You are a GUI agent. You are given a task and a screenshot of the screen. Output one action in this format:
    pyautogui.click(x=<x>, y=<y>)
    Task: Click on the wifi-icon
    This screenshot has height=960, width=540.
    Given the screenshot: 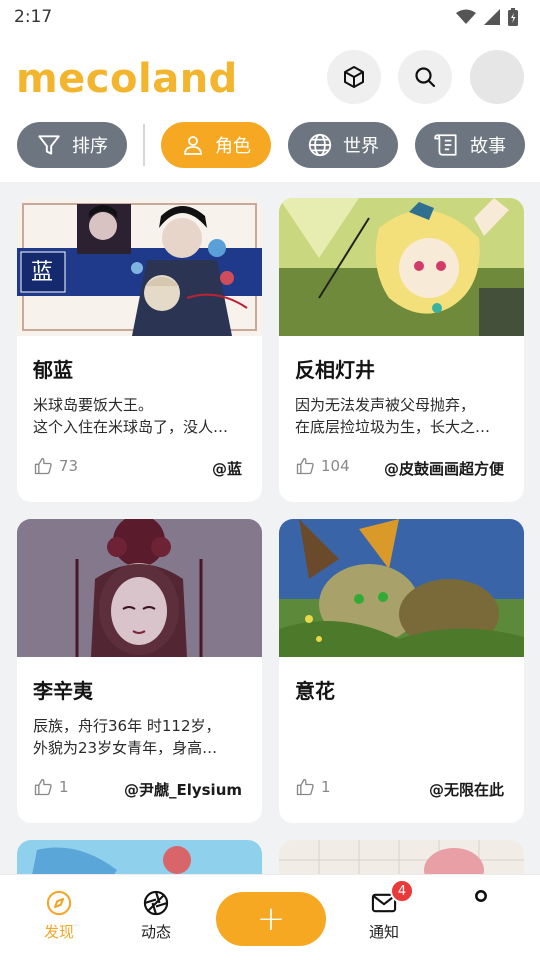 What is the action you would take?
    pyautogui.click(x=466, y=16)
    